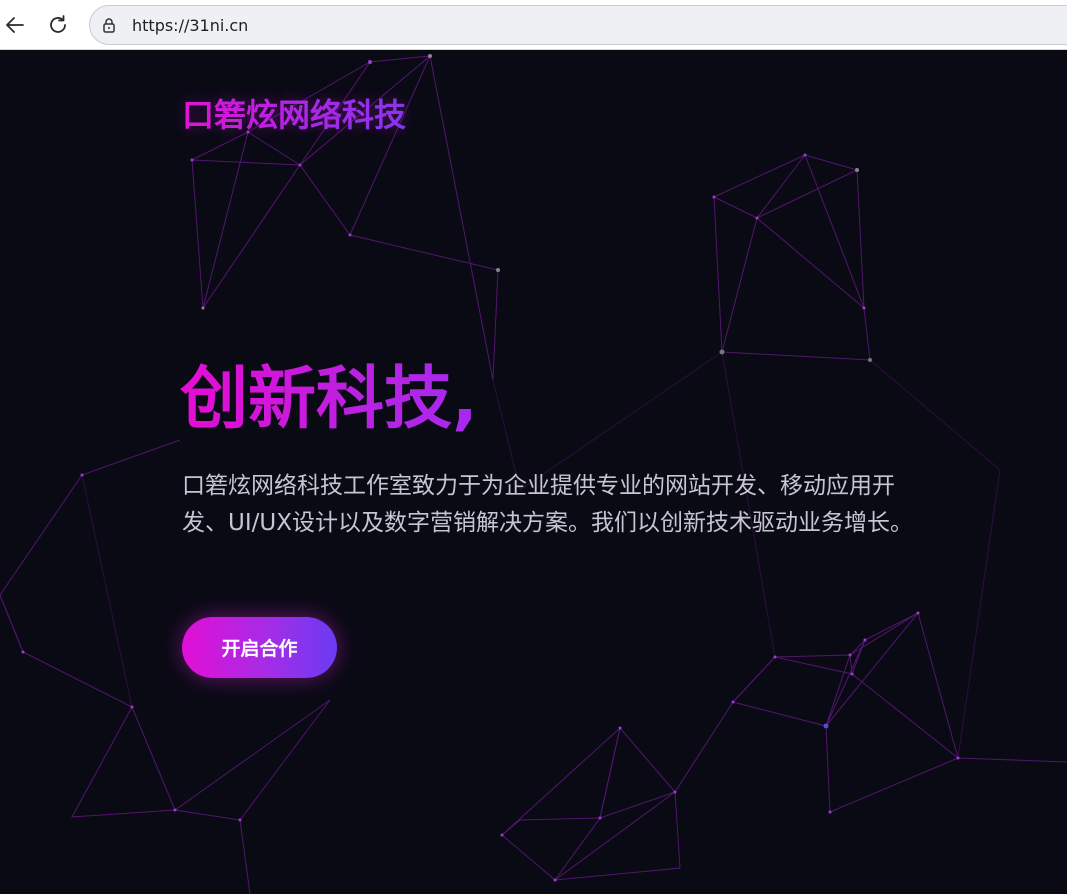  Describe the element at coordinates (190, 25) in the screenshot. I see `url-text: https://31ni.cn` at that location.